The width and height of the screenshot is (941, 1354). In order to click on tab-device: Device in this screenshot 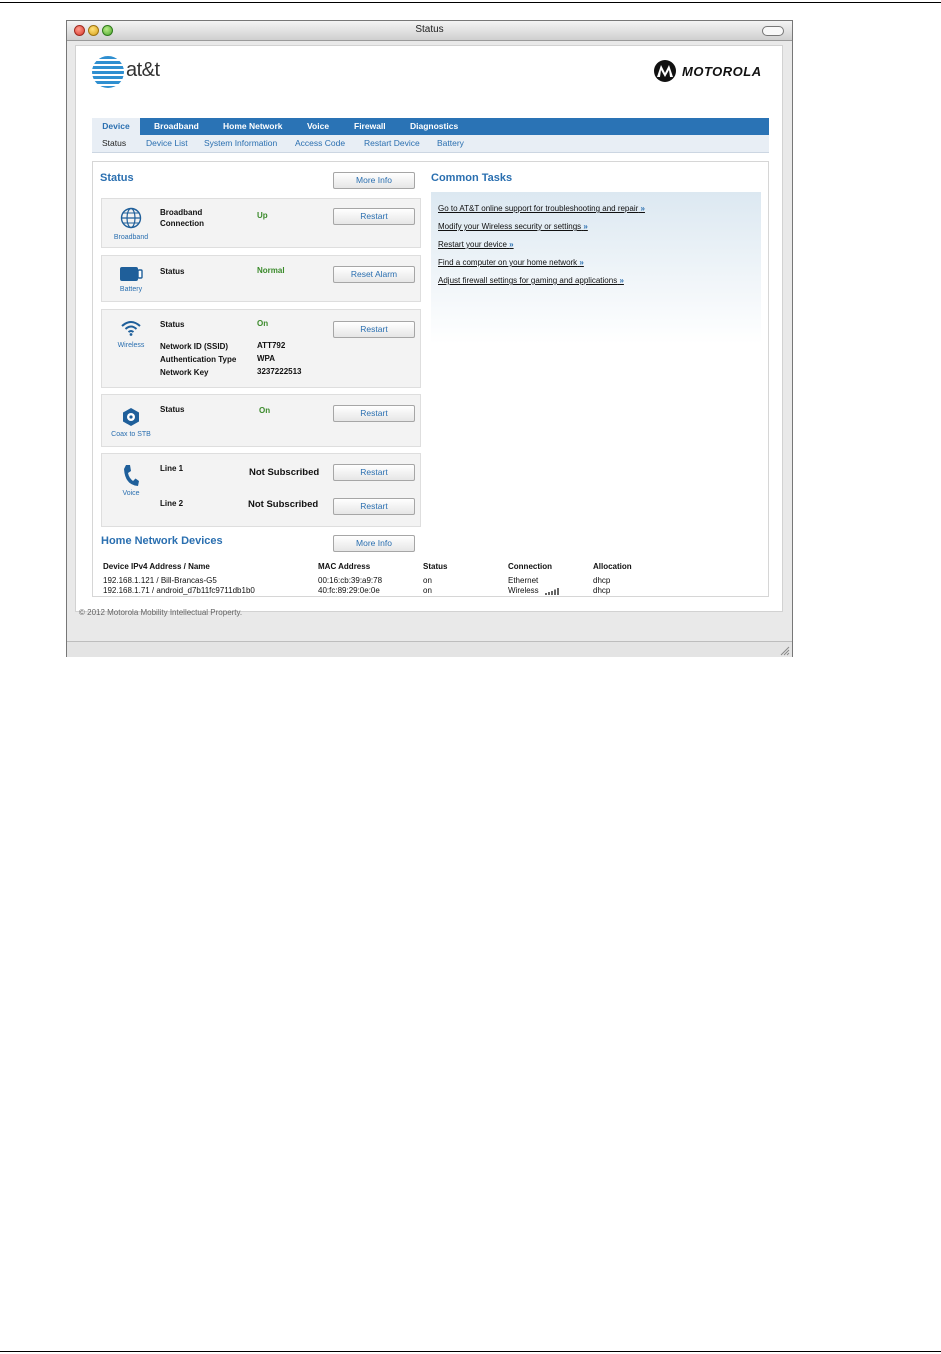, I will do `click(116, 126)`.